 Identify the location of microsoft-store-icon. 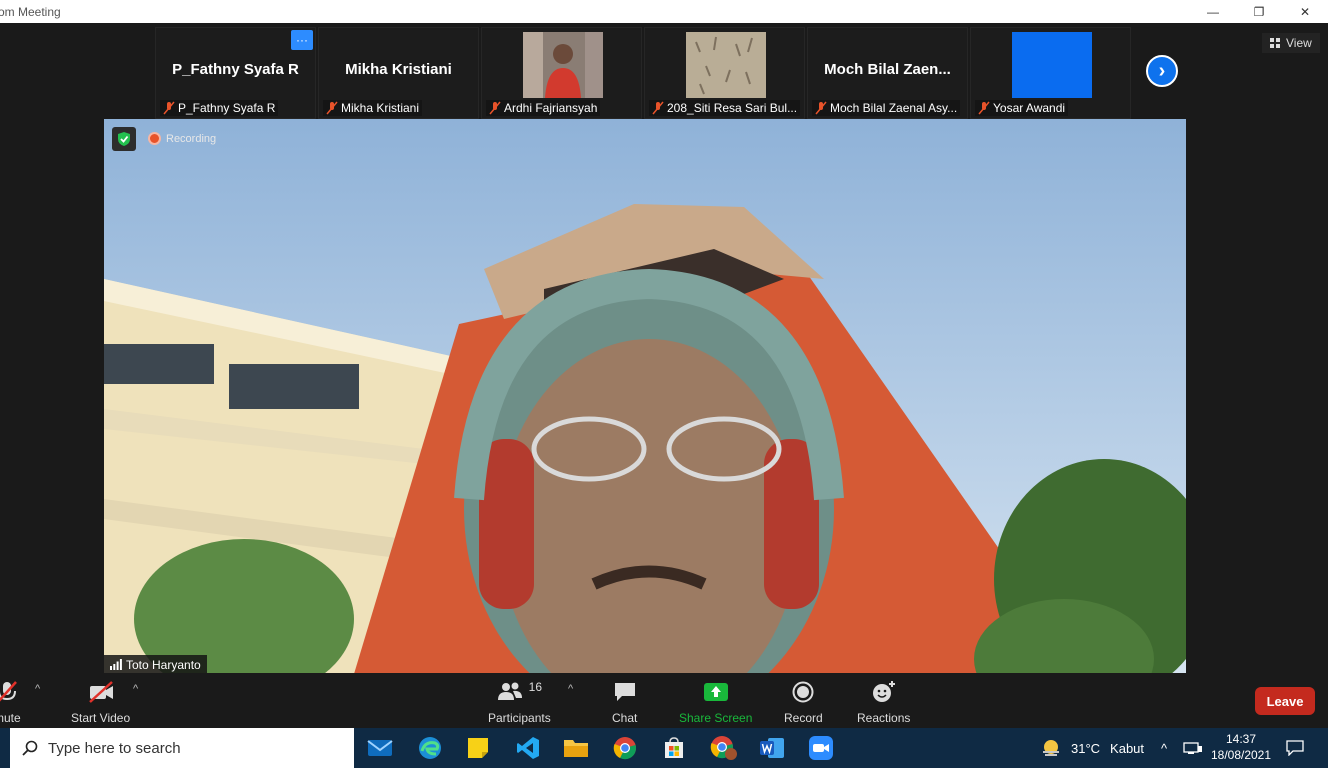
(674, 748).